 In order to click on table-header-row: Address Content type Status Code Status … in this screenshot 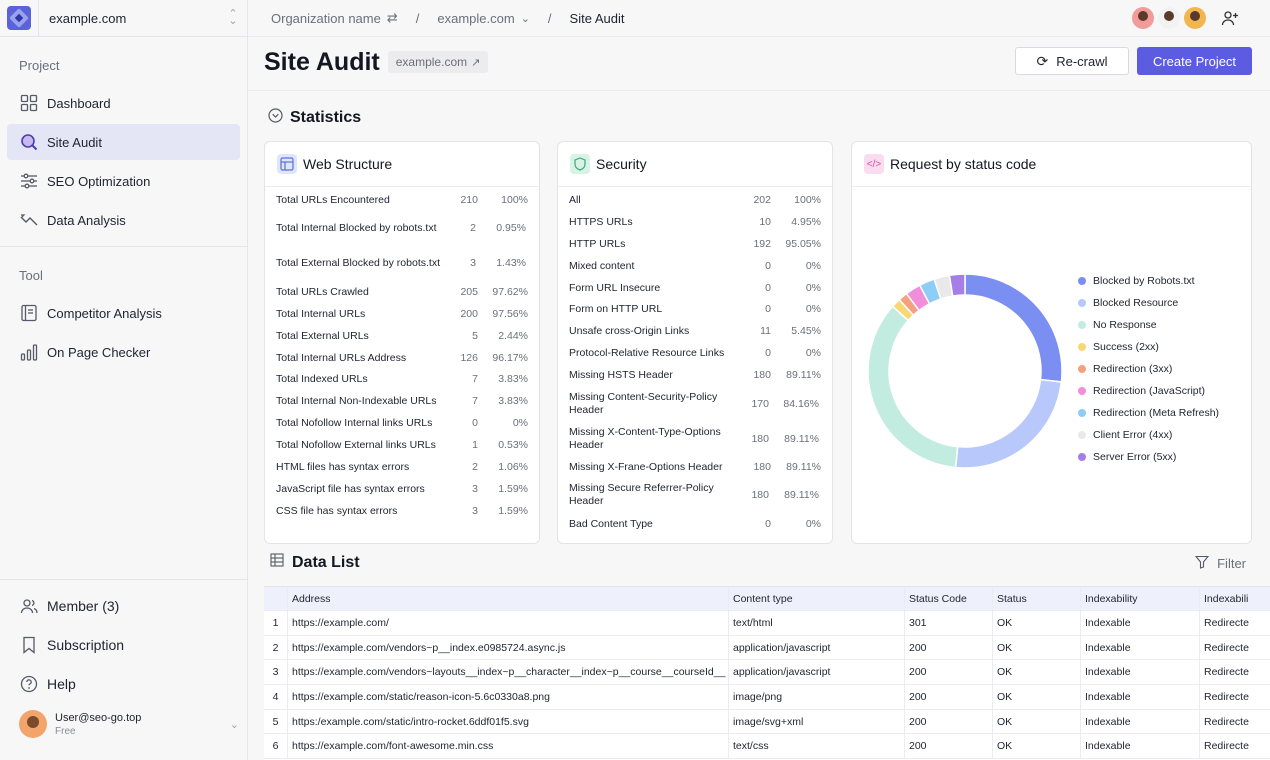, I will do `click(767, 599)`.